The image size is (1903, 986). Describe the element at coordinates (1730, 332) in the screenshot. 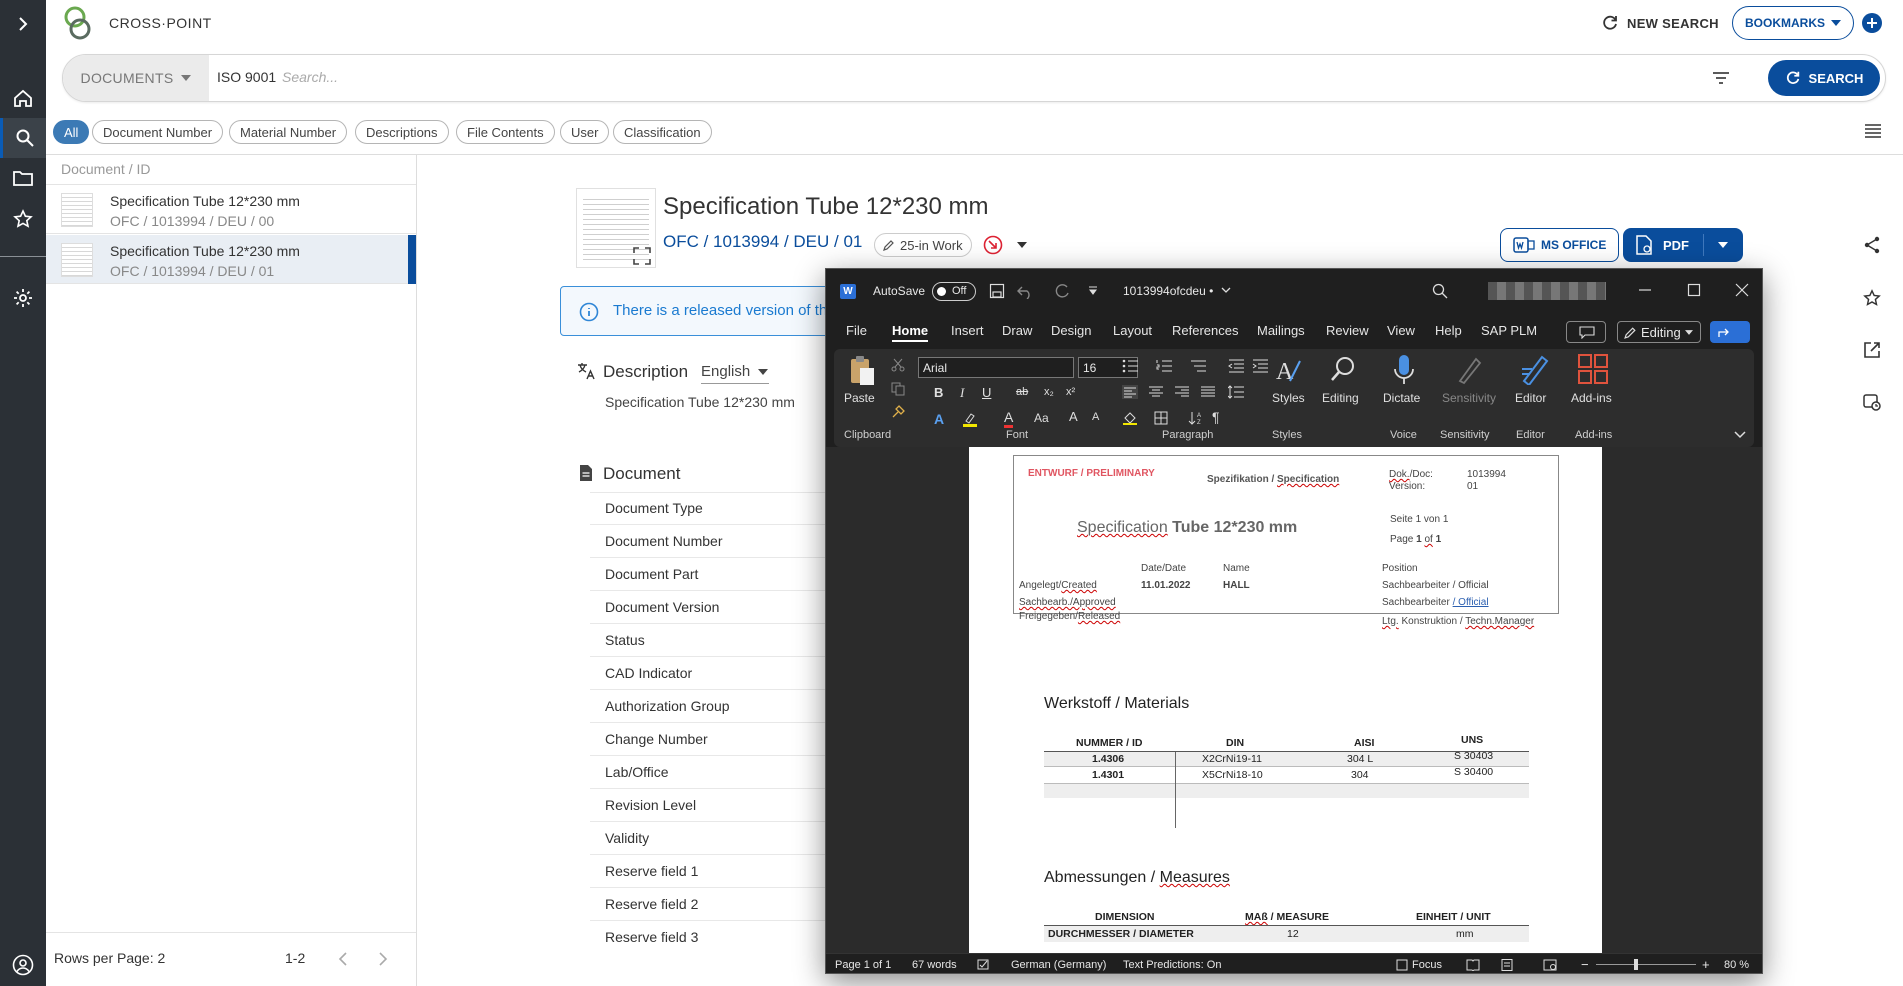

I see `share-button` at that location.